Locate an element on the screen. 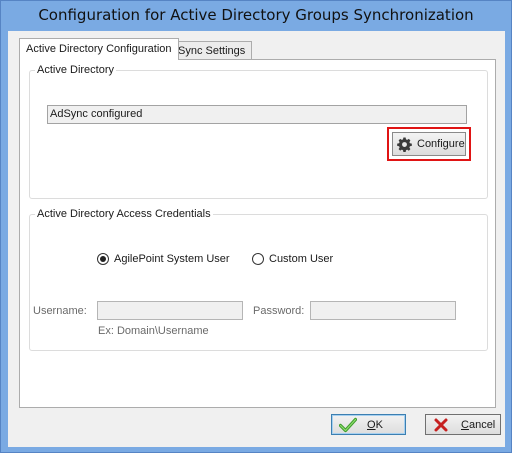  ok-button: OK is located at coordinates (368, 424).